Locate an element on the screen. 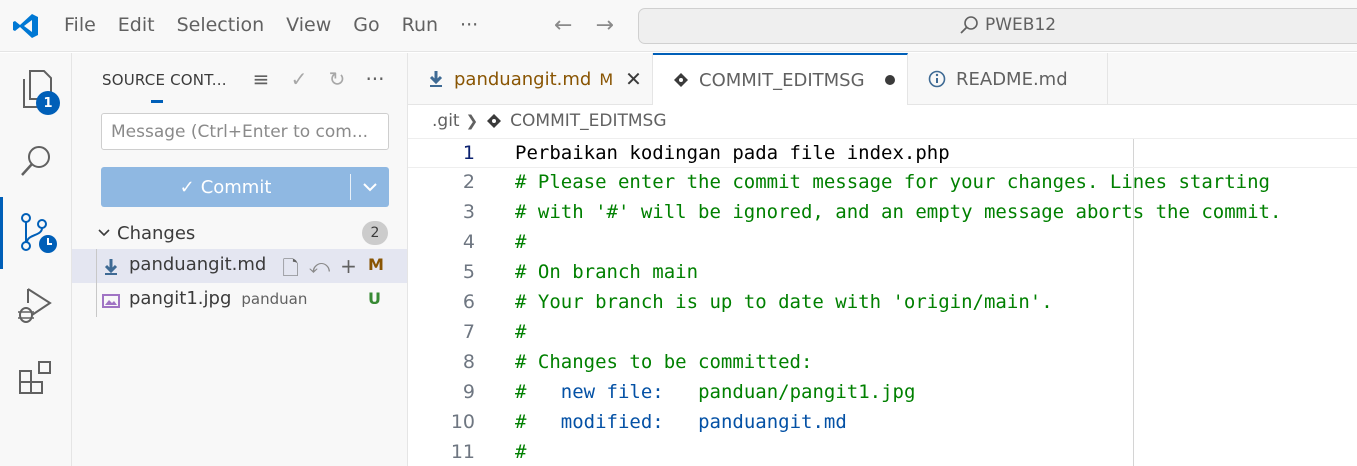 This screenshot has width=1357, height=466. editor-line: 9 # new file: panduan/pangit1.jpg is located at coordinates (882, 393).